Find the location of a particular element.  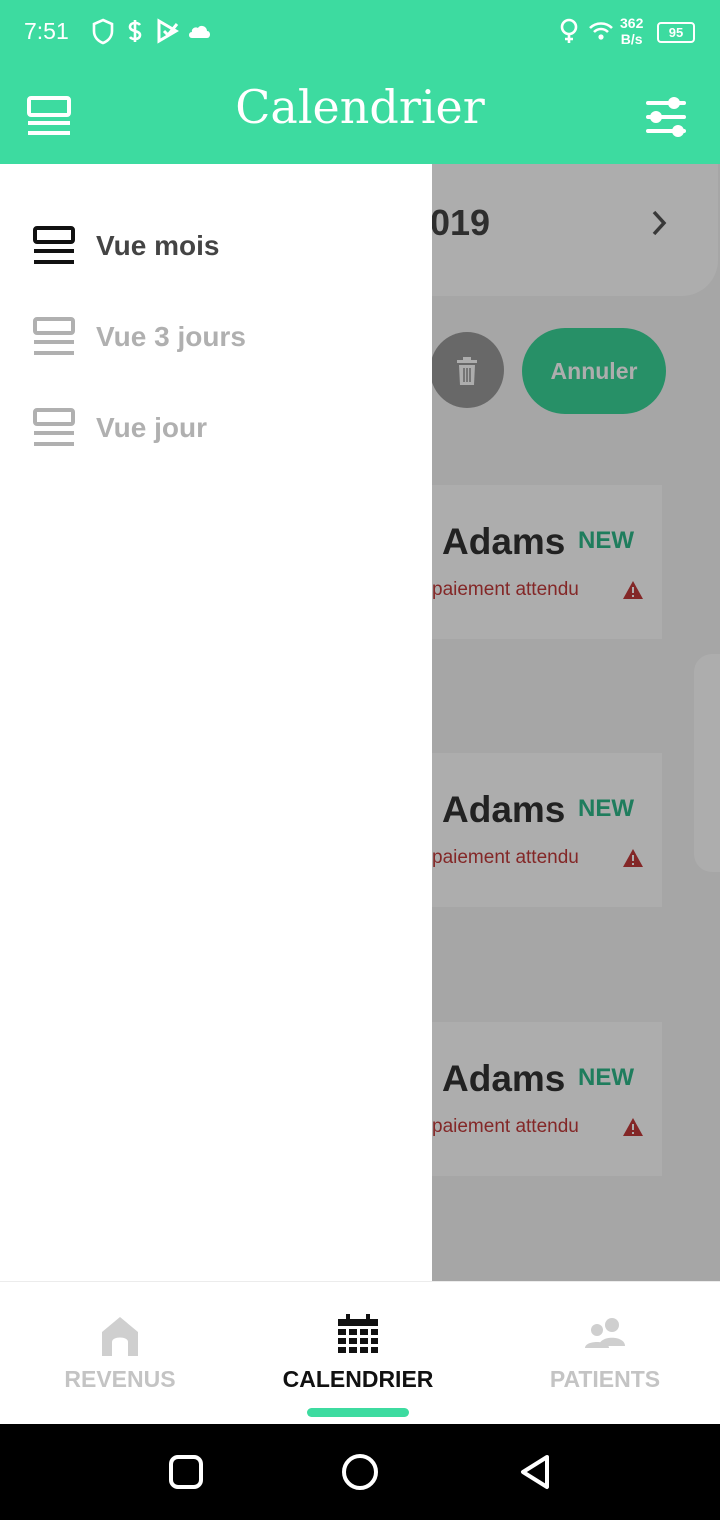

app-bar: Calendrier is located at coordinates (360, 114).